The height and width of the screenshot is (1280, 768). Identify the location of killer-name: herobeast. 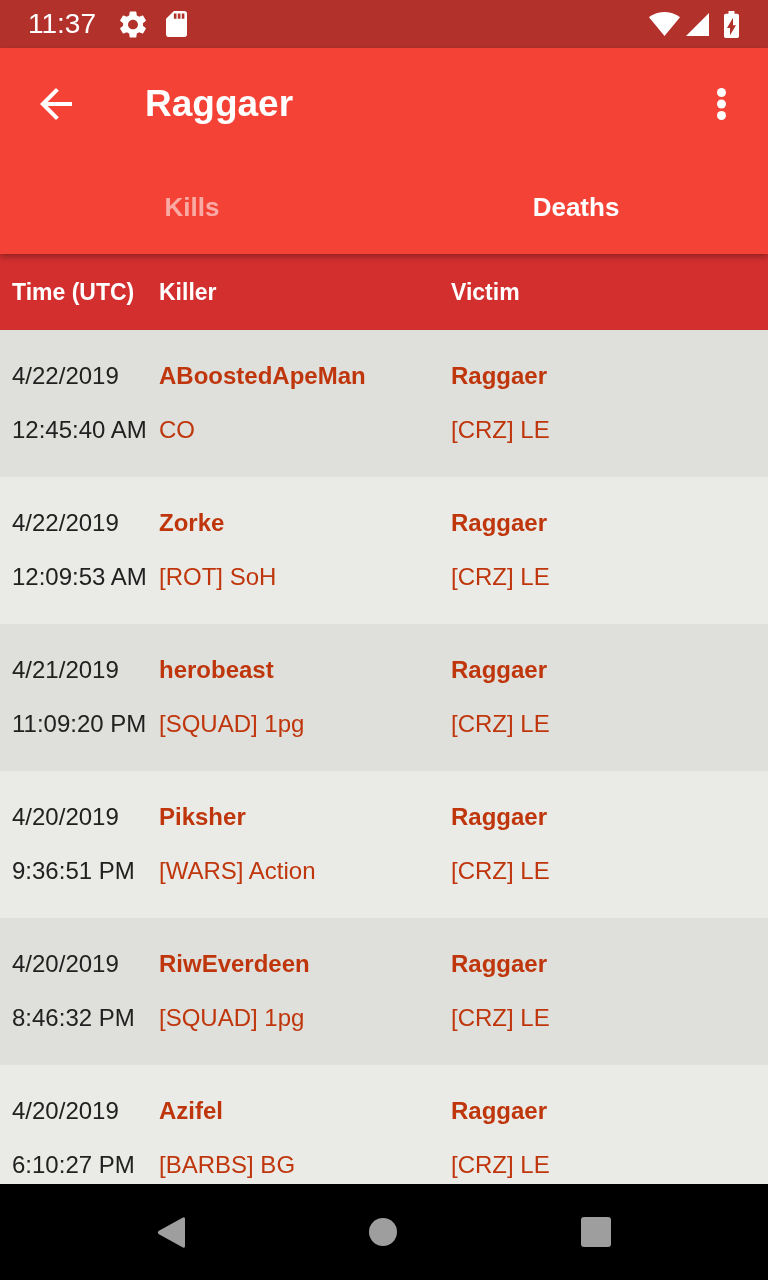
(216, 670).